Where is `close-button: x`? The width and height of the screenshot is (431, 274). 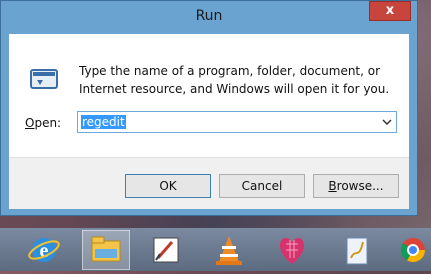
close-button: x is located at coordinates (390, 11).